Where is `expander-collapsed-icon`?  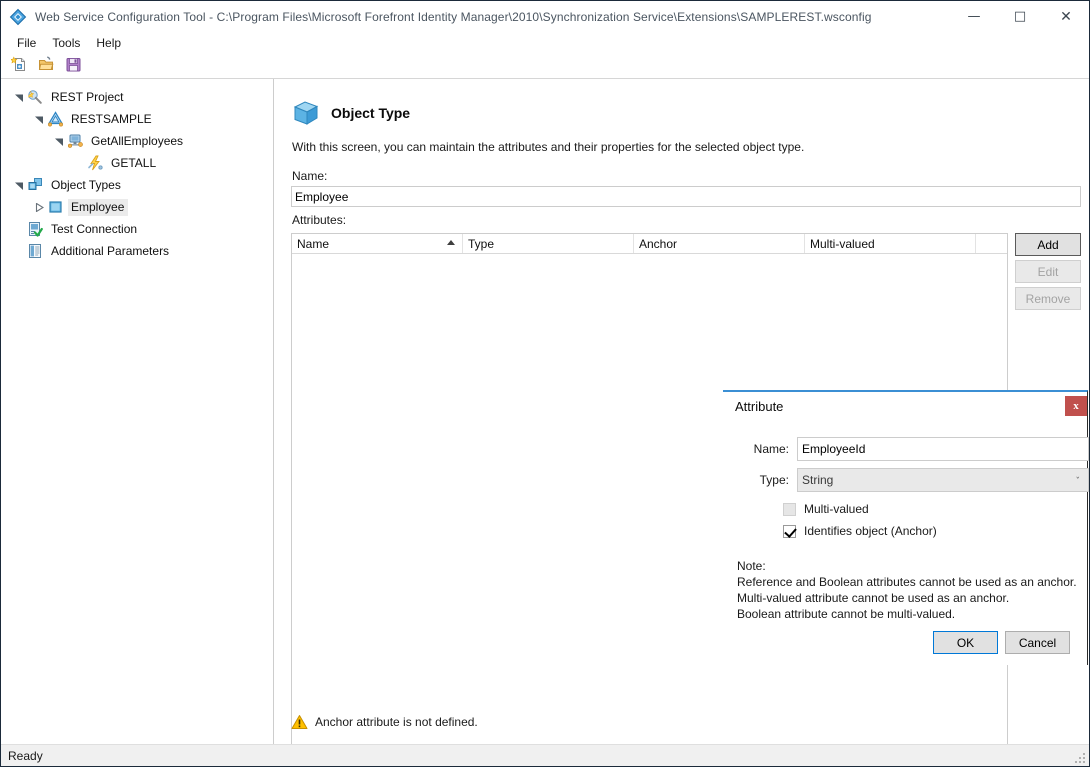
expander-collapsed-icon is located at coordinates (39, 207).